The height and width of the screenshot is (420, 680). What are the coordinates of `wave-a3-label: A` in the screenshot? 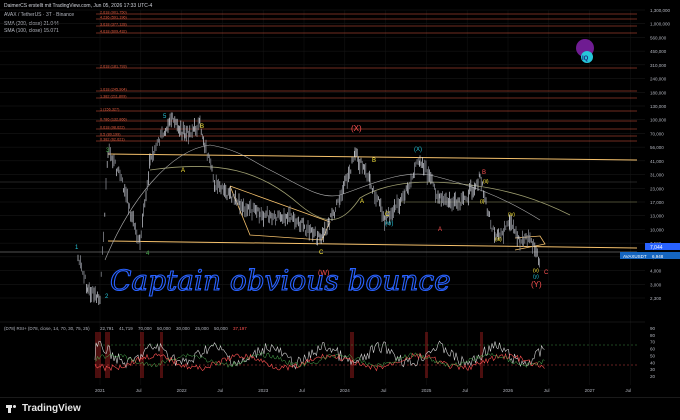 It's located at (440, 230).